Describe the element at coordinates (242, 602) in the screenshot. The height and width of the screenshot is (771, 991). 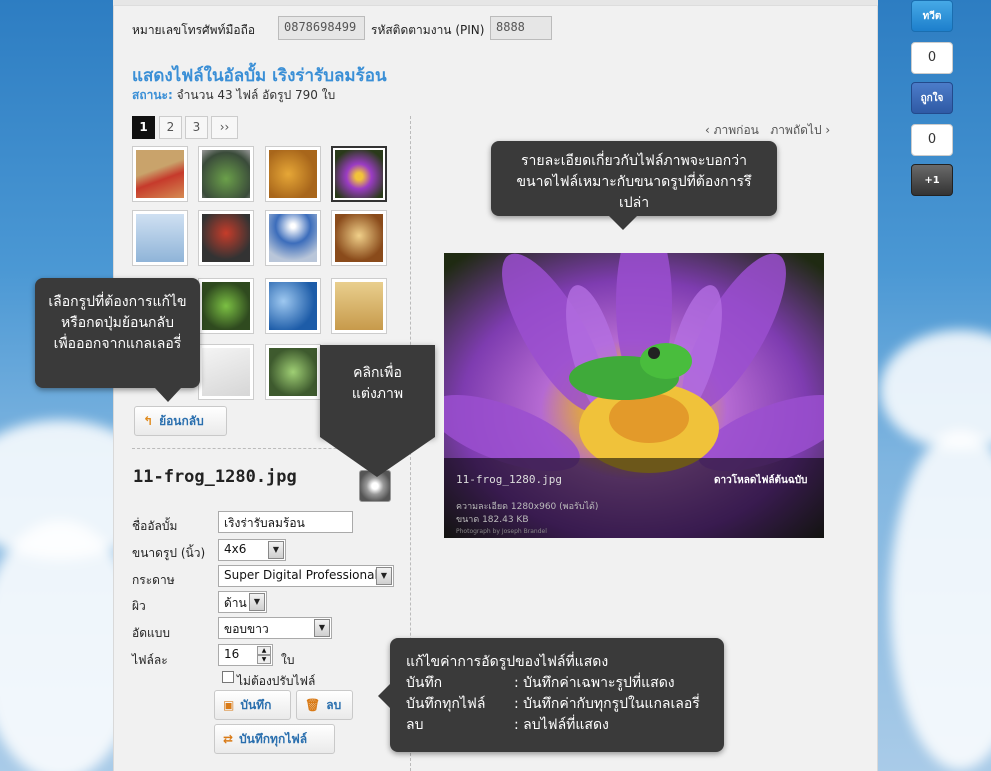
I see `surface-select: ด้าน ▼` at that location.